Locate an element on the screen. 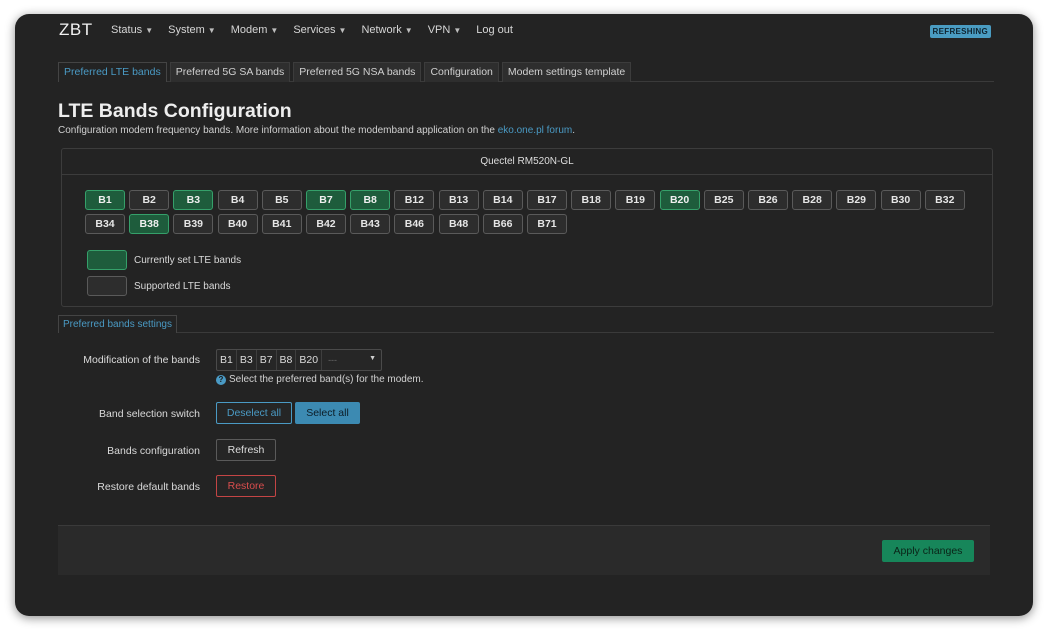 The height and width of the screenshot is (631, 1048). band-b1: B1 is located at coordinates (105, 200).